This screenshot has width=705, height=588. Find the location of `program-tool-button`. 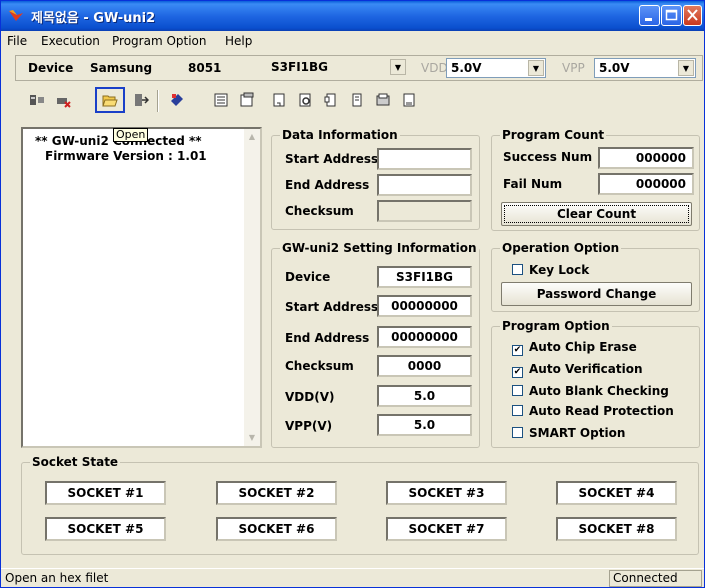

program-tool-button is located at coordinates (177, 100).